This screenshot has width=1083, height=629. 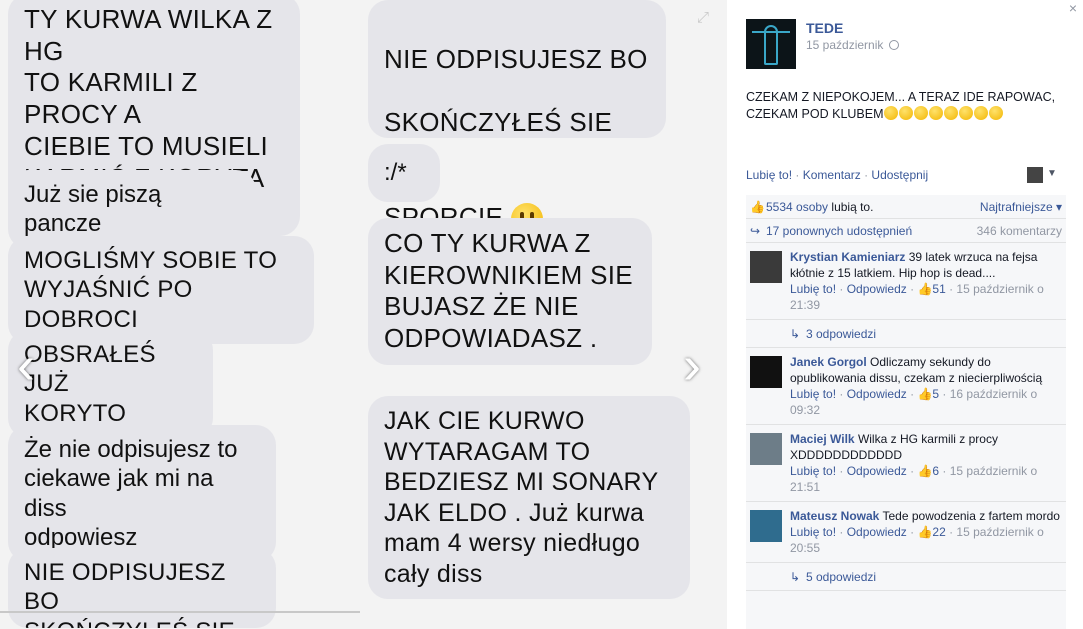 I want to click on shares-link: 17 ponownych udostępnień, so click(x=839, y=231).